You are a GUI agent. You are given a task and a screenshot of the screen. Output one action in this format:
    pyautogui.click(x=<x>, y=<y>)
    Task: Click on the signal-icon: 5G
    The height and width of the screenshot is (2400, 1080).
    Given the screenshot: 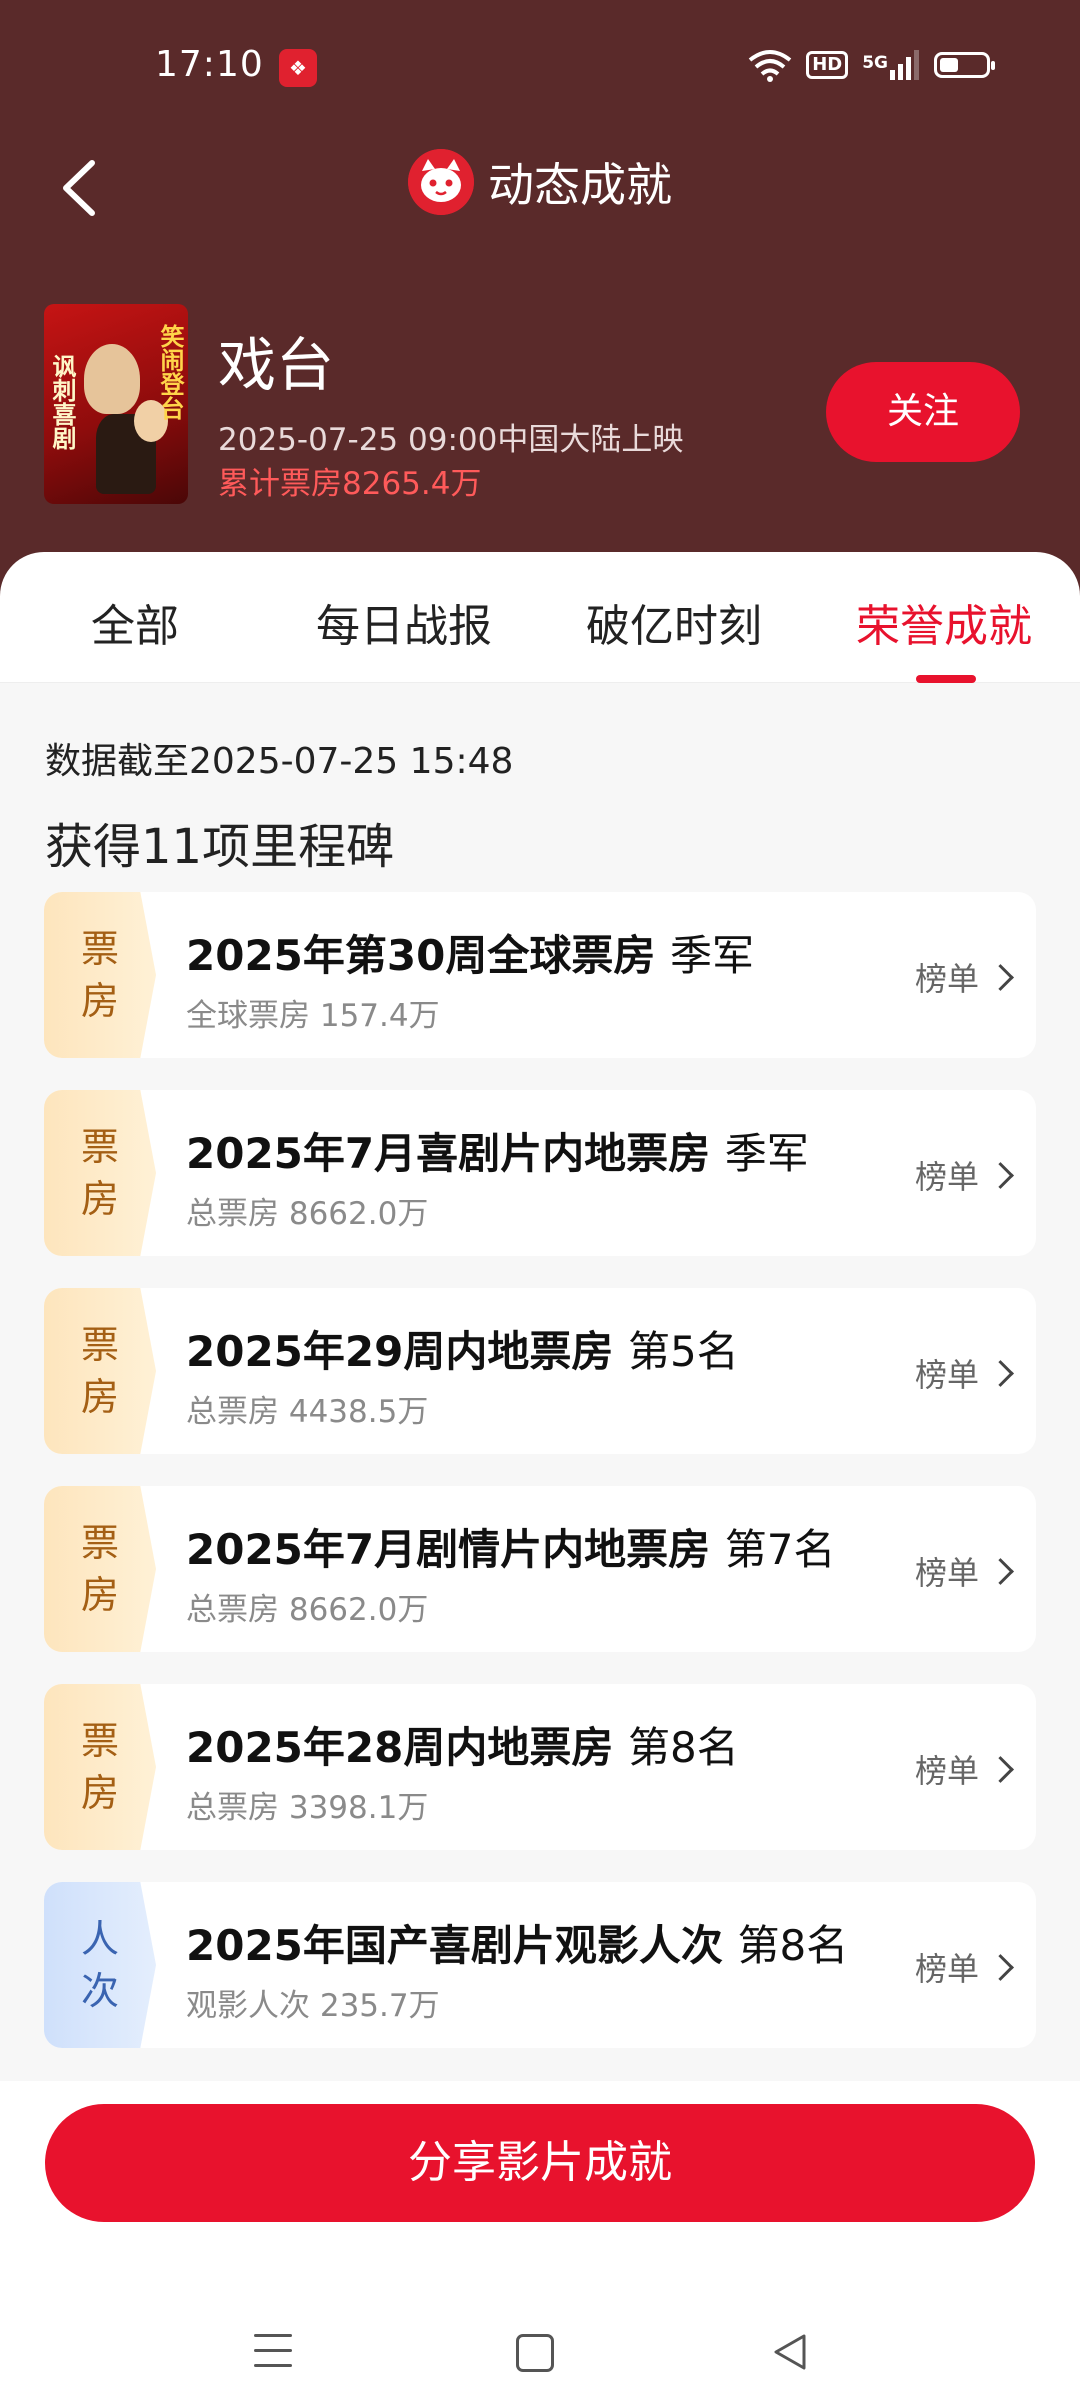 What is the action you would take?
    pyautogui.click(x=891, y=65)
    